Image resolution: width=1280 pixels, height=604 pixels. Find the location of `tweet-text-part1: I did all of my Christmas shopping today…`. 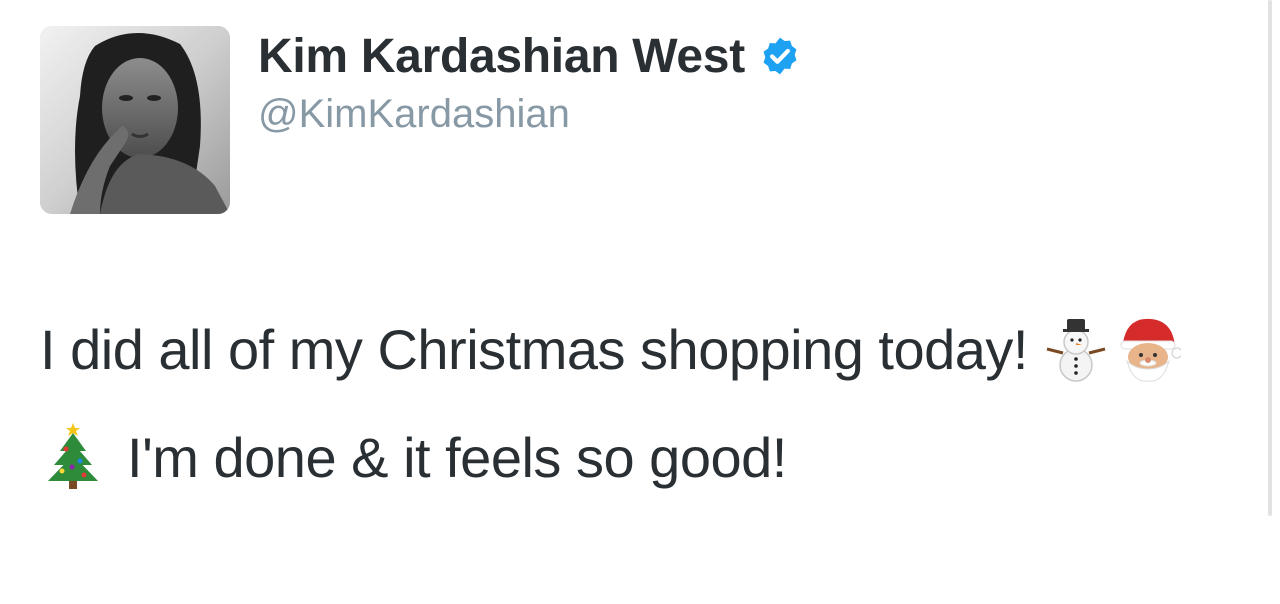

tweet-text-part1: I did all of my Christmas shopping today… is located at coordinates (542, 349).